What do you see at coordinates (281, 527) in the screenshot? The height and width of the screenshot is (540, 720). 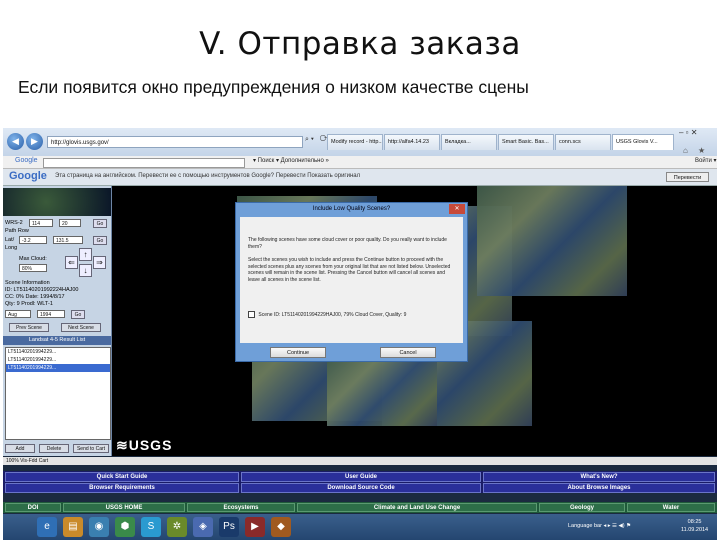 I see `app-icon-2: ◆` at bounding box center [281, 527].